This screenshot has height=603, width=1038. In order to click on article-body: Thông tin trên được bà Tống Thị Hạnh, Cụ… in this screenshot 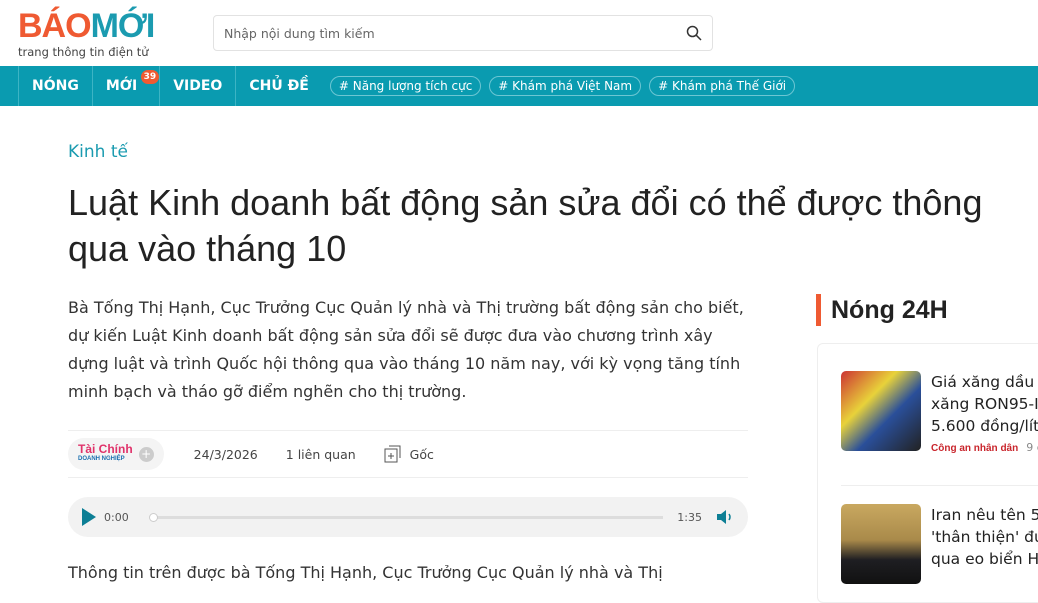, I will do `click(365, 572)`.